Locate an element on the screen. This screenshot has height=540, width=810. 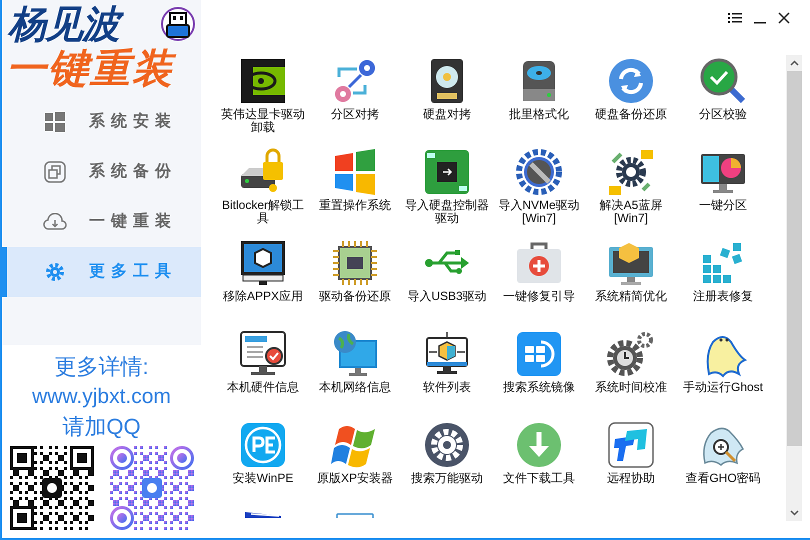
remote-logo-icon is located at coordinates (631, 445).